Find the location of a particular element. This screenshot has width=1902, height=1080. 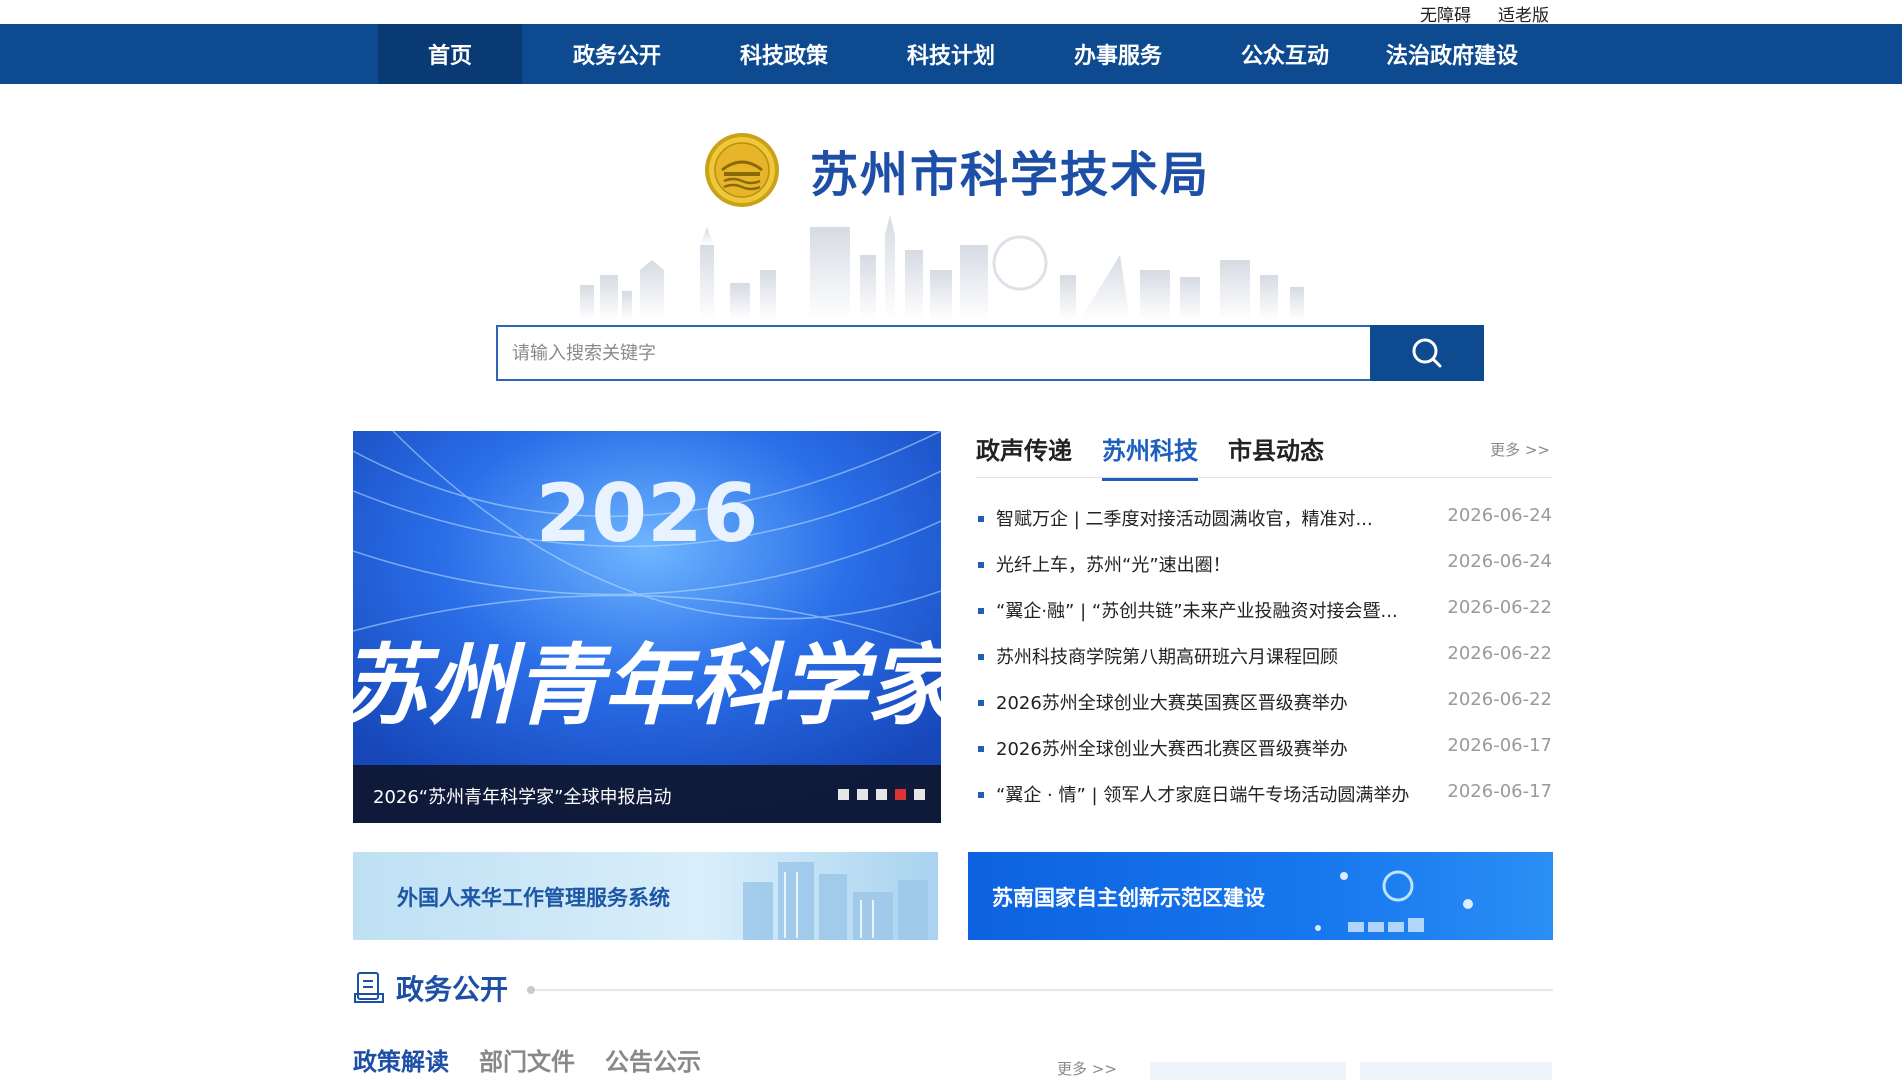

nav-item-public-interaction: 公众互动 is located at coordinates (1285, 54).